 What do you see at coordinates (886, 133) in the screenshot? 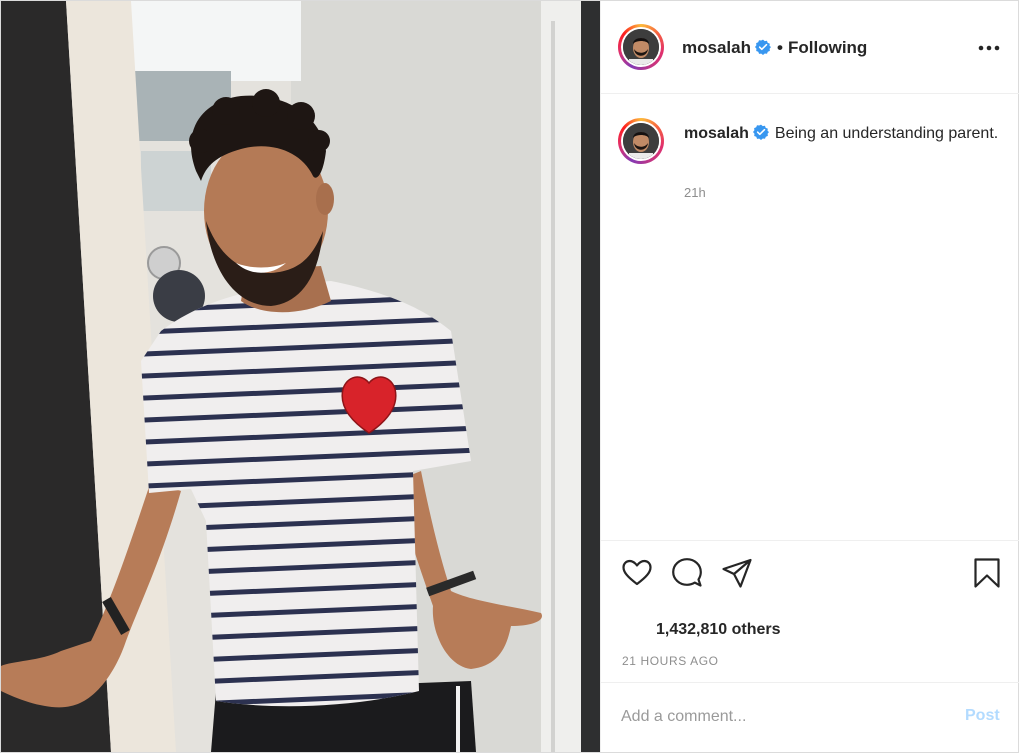
I see `caption-text: Being an understanding parent.` at bounding box center [886, 133].